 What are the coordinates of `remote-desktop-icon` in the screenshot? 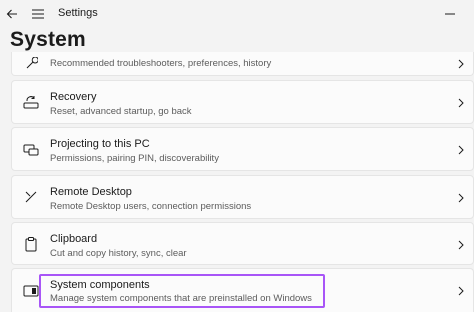 It's located at (31, 197).